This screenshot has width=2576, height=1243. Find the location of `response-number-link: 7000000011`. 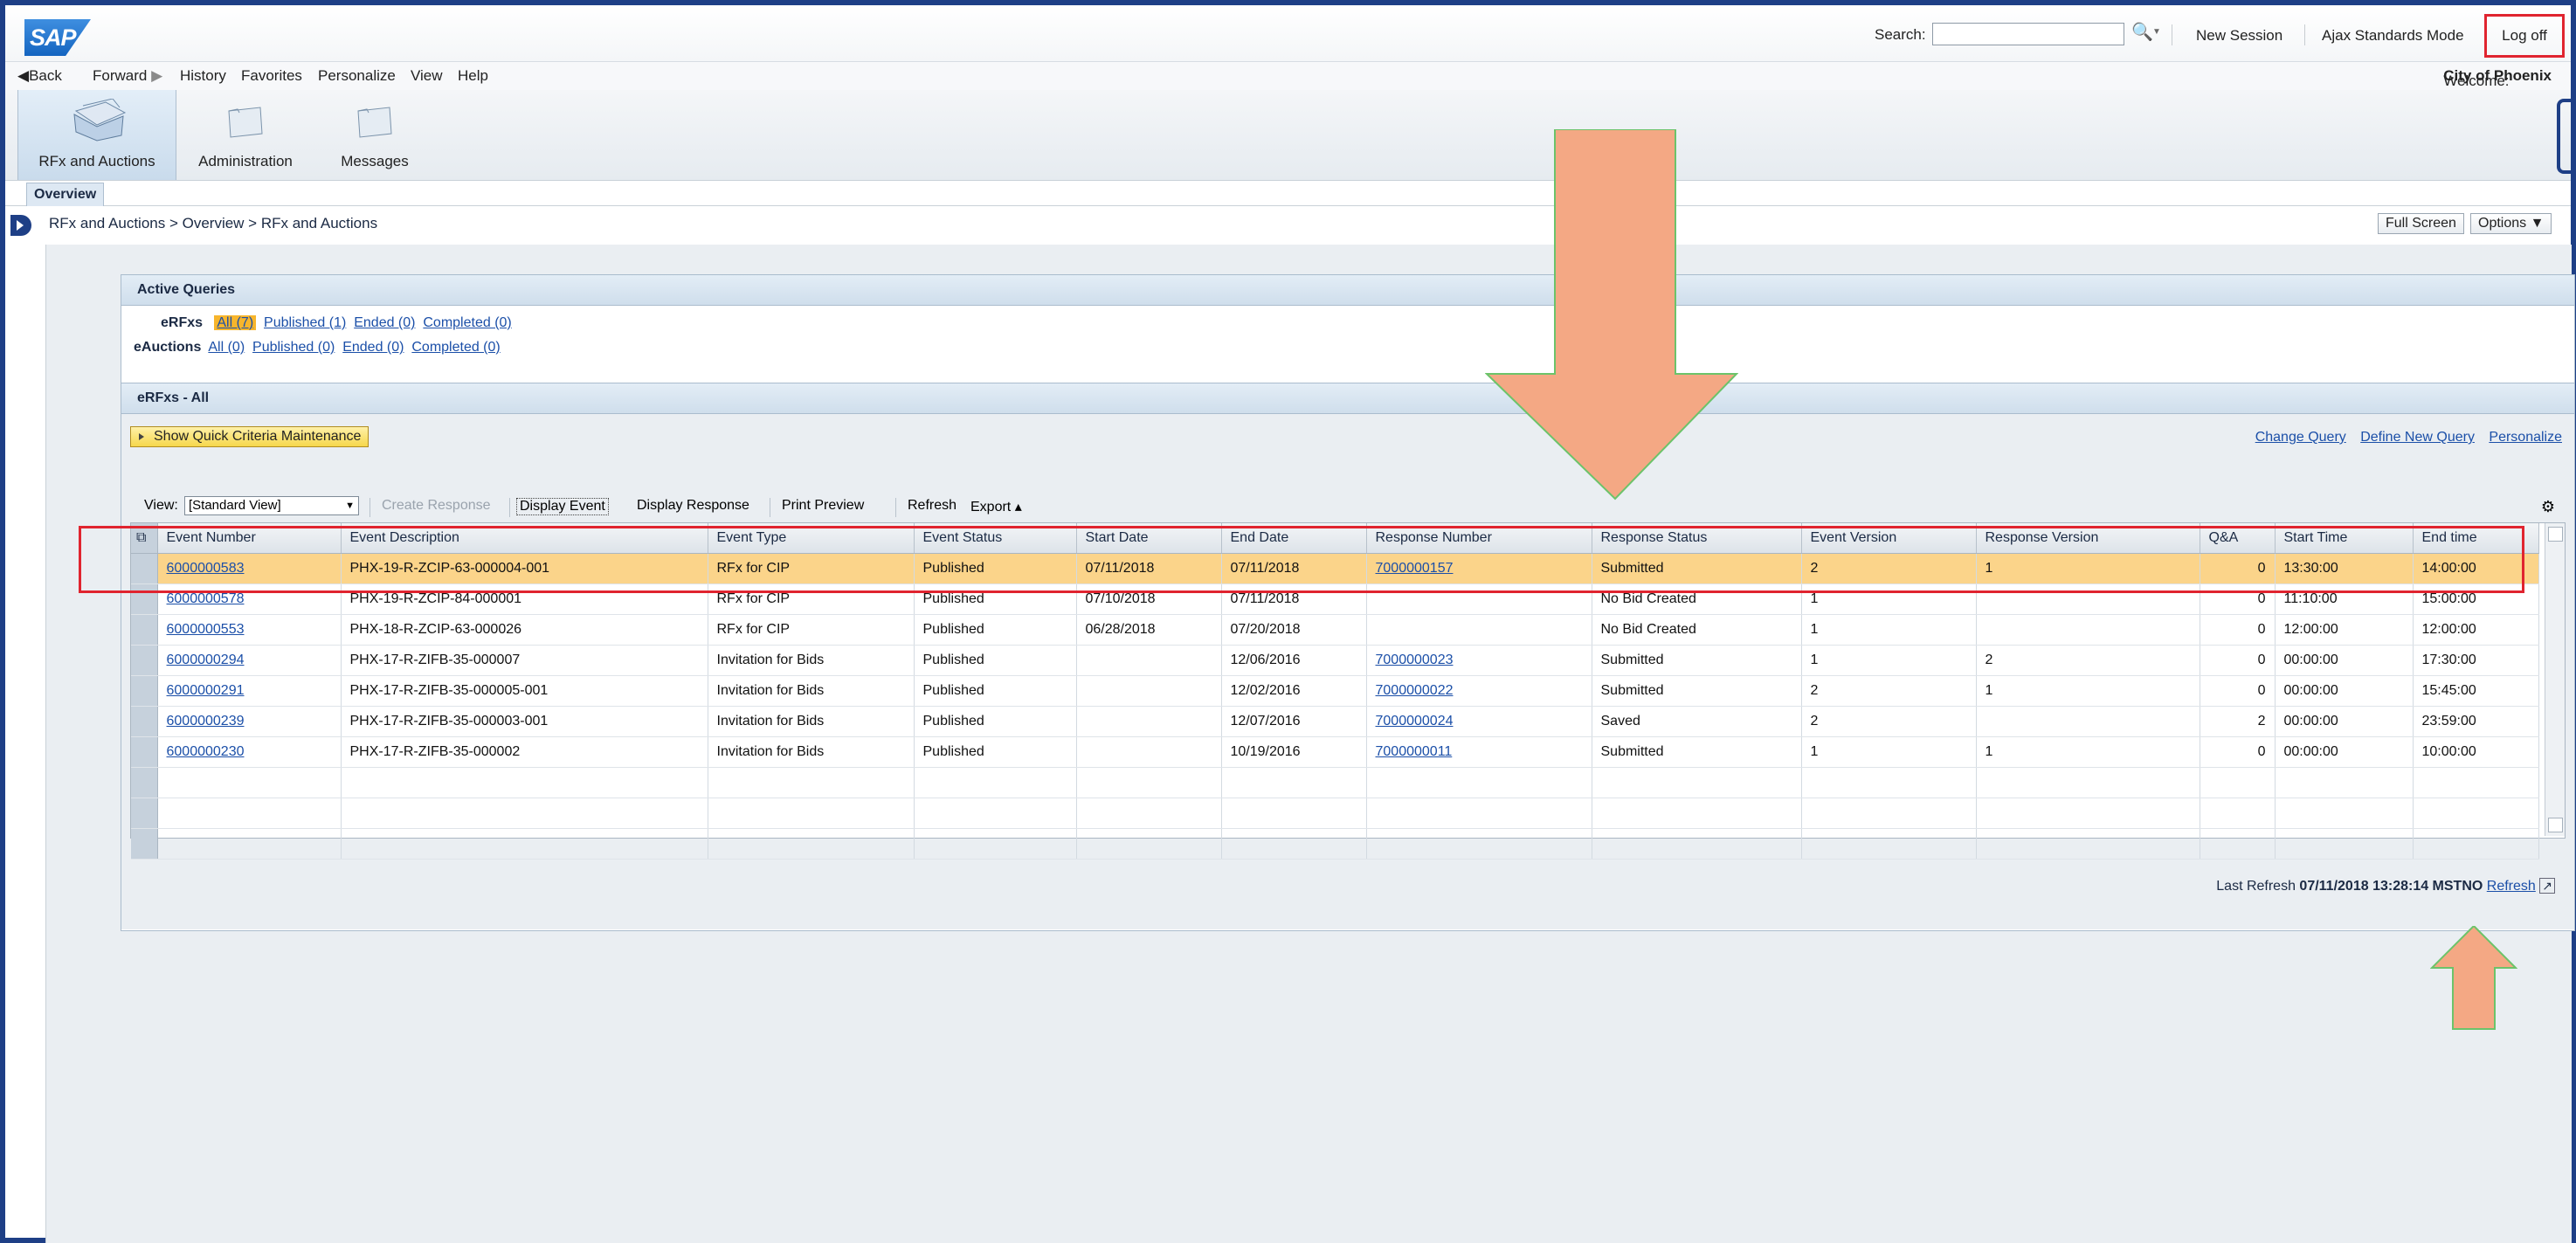

response-number-link: 7000000011 is located at coordinates (1414, 751).